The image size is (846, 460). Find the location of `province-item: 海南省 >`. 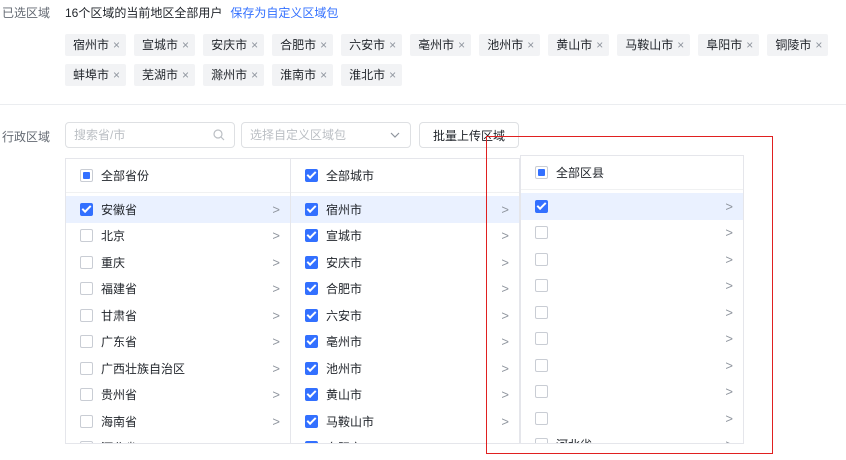

province-item: 海南省 > is located at coordinates (178, 421).